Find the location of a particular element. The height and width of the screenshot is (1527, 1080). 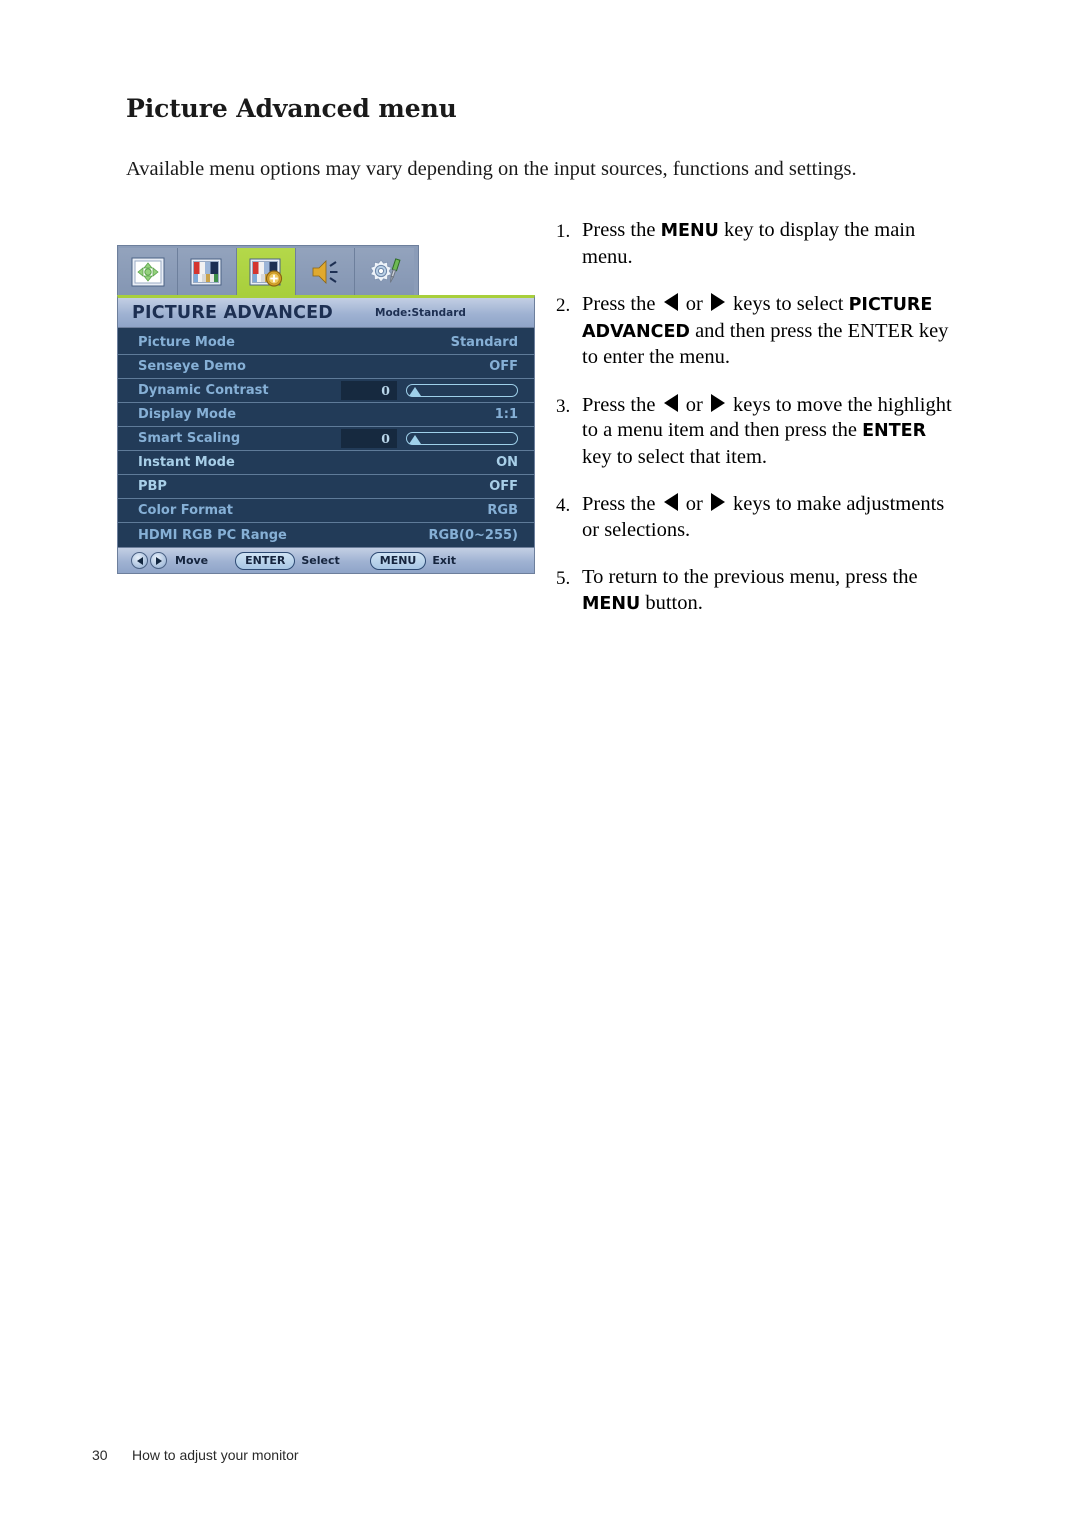

osd-menu-row: Smart Scaling 0 is located at coordinates (326, 439).